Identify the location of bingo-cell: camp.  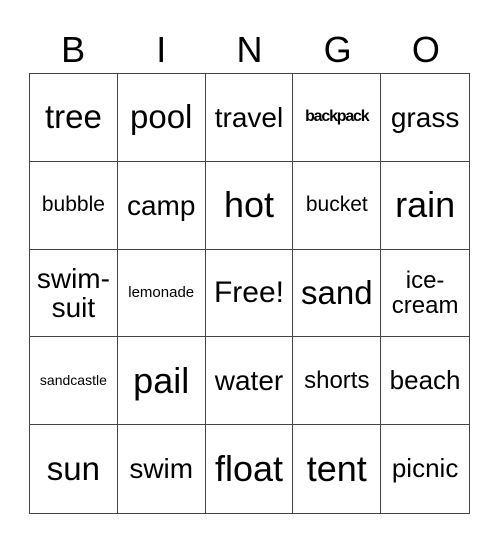
(161, 205).